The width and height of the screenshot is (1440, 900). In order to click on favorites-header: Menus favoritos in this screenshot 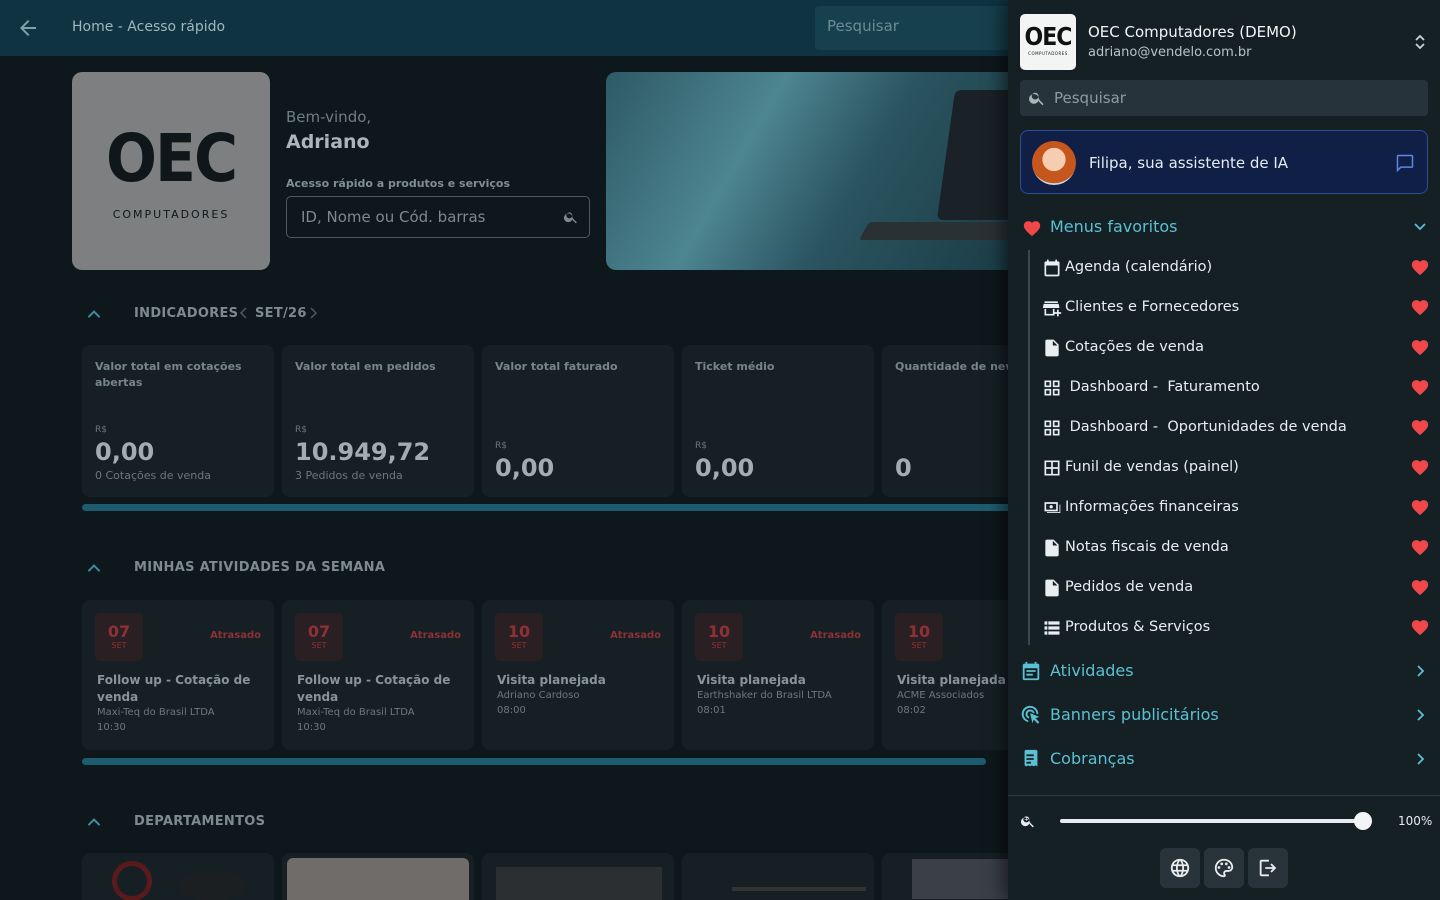, I will do `click(1224, 228)`.